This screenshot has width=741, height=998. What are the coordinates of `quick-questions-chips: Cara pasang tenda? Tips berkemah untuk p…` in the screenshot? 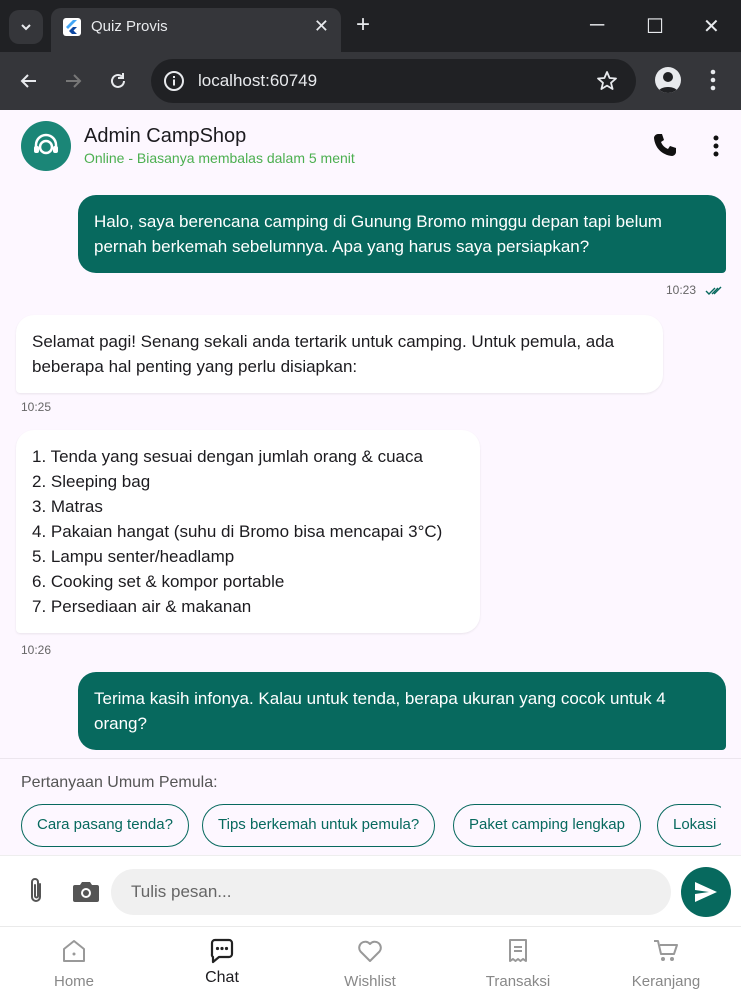 It's located at (371, 826).